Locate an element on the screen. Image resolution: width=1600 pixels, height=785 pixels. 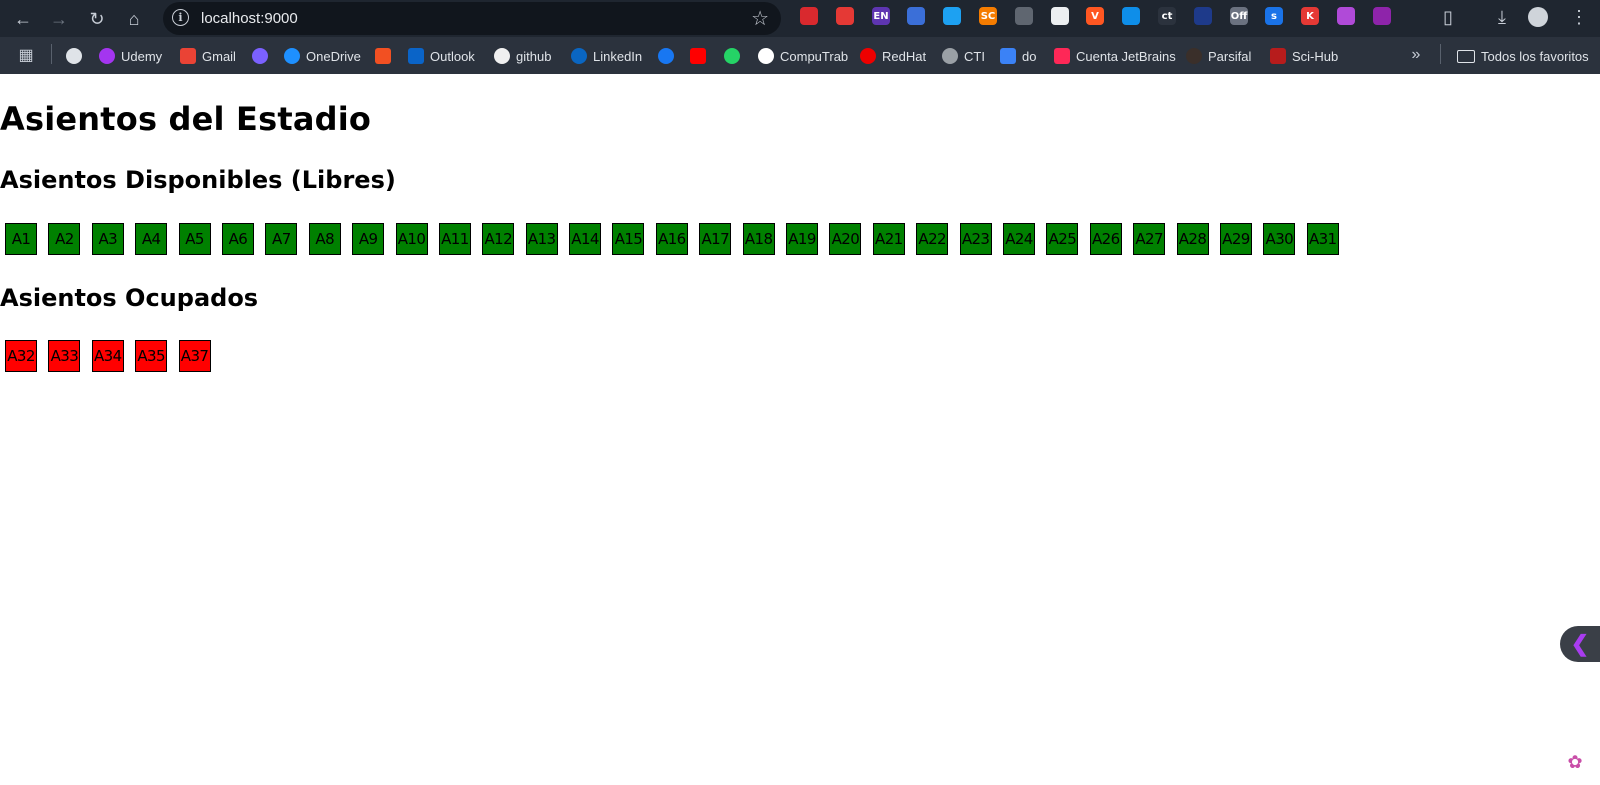
available-seat: A2 is located at coordinates (64, 239).